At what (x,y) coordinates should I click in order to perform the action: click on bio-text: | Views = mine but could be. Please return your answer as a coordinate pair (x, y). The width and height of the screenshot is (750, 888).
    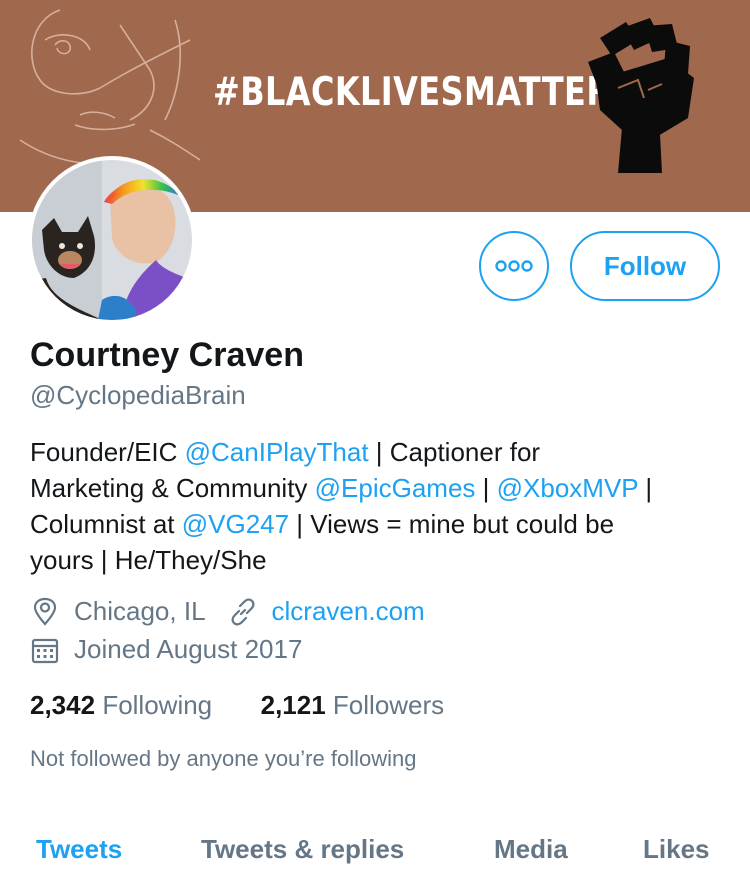
    Looking at the image, I should click on (452, 524).